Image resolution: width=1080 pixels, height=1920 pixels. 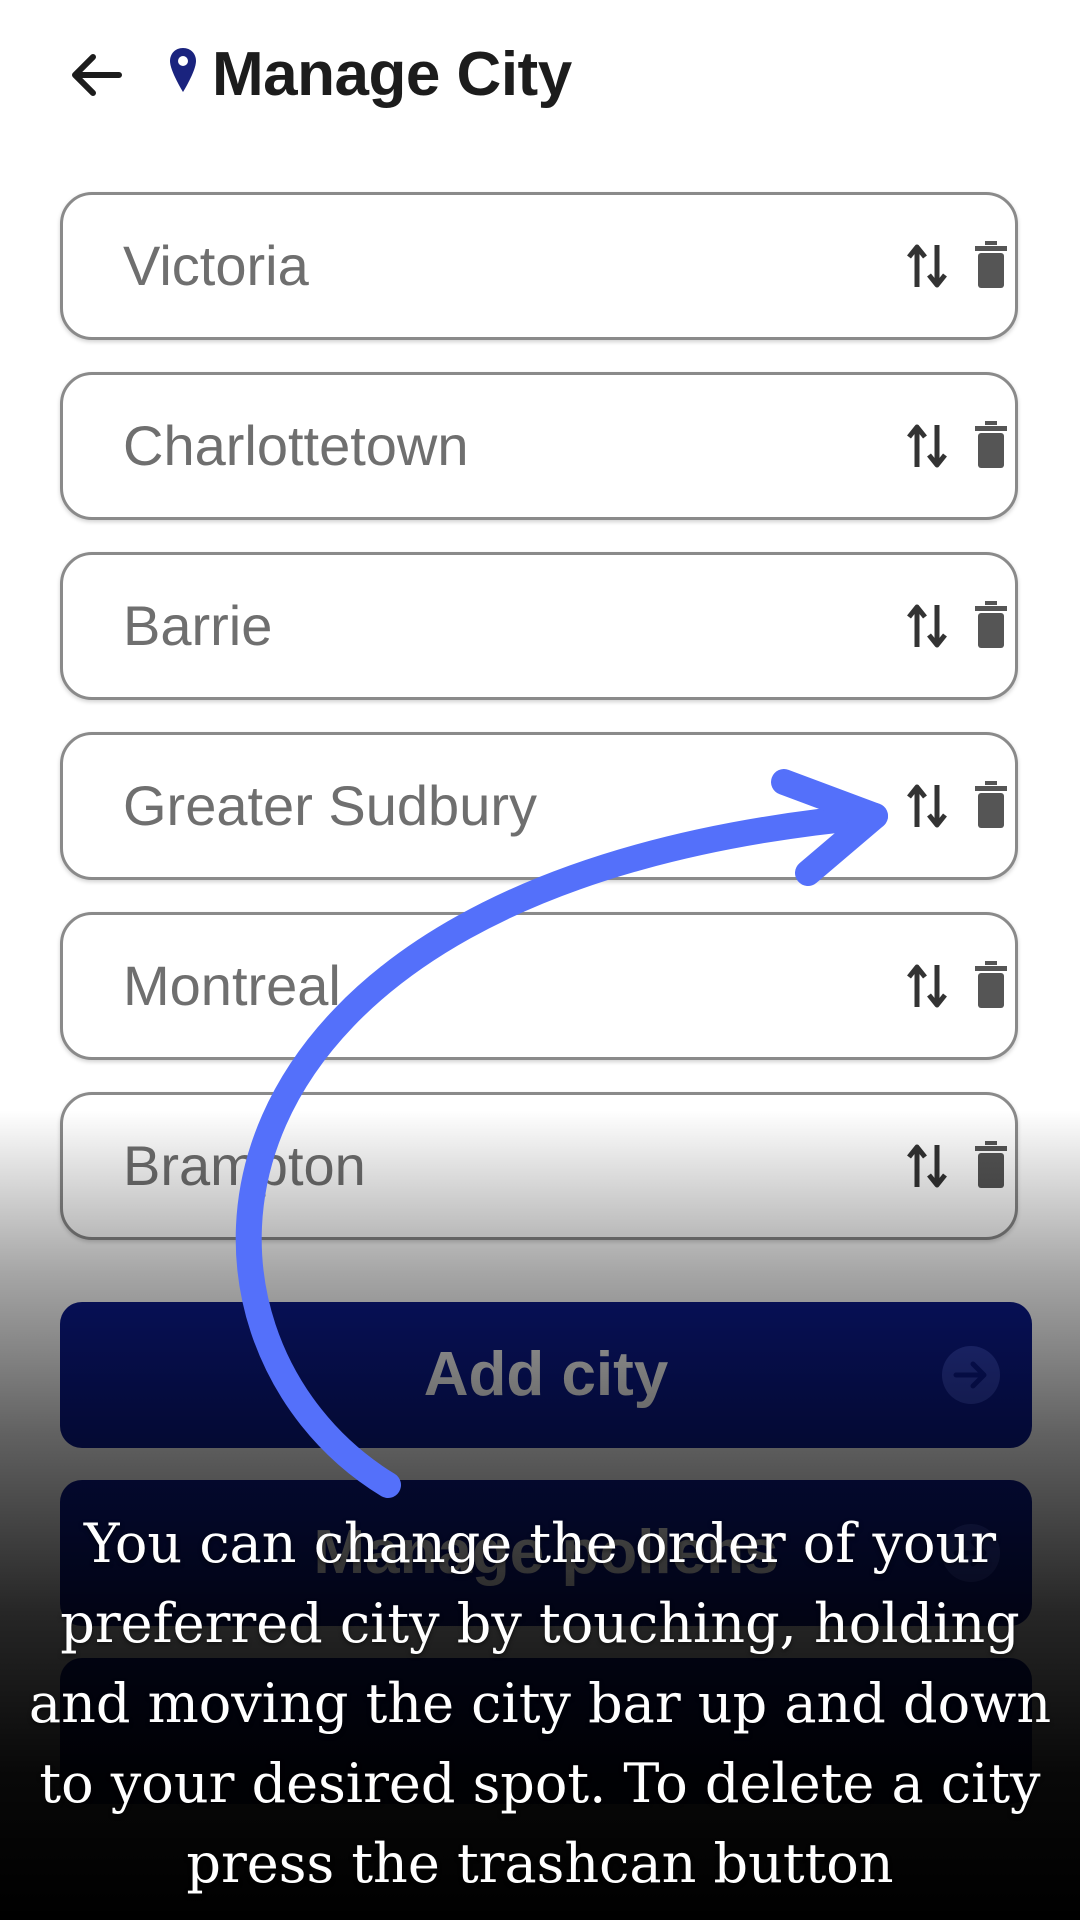 I want to click on add-city-button: Add city, so click(x=546, y=1375).